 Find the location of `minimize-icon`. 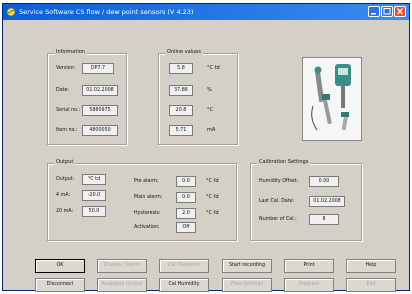

minimize-icon is located at coordinates (373, 14).